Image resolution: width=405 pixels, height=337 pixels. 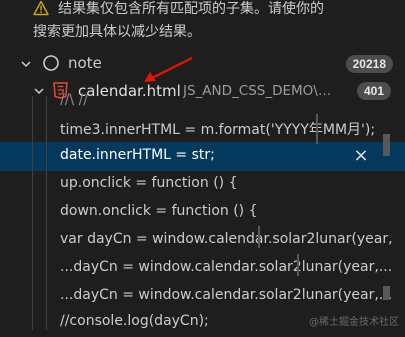 What do you see at coordinates (74, 100) in the screenshot?
I see `match-text: //\ //` at bounding box center [74, 100].